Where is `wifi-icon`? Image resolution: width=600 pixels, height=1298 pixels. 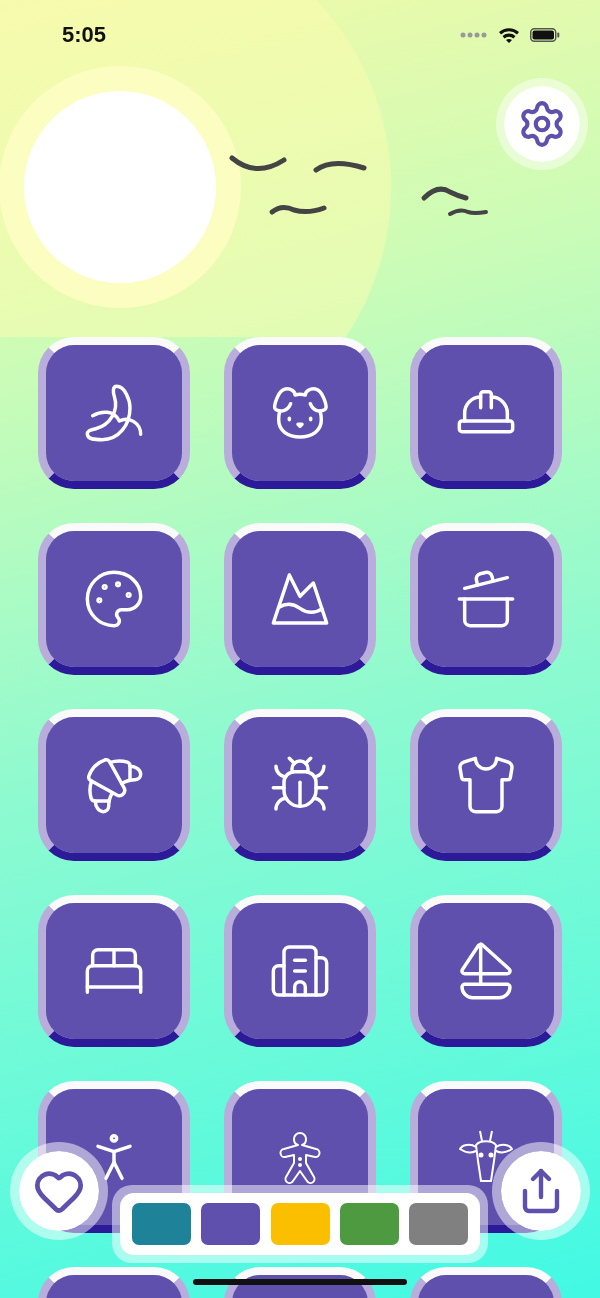 wifi-icon is located at coordinates (509, 35).